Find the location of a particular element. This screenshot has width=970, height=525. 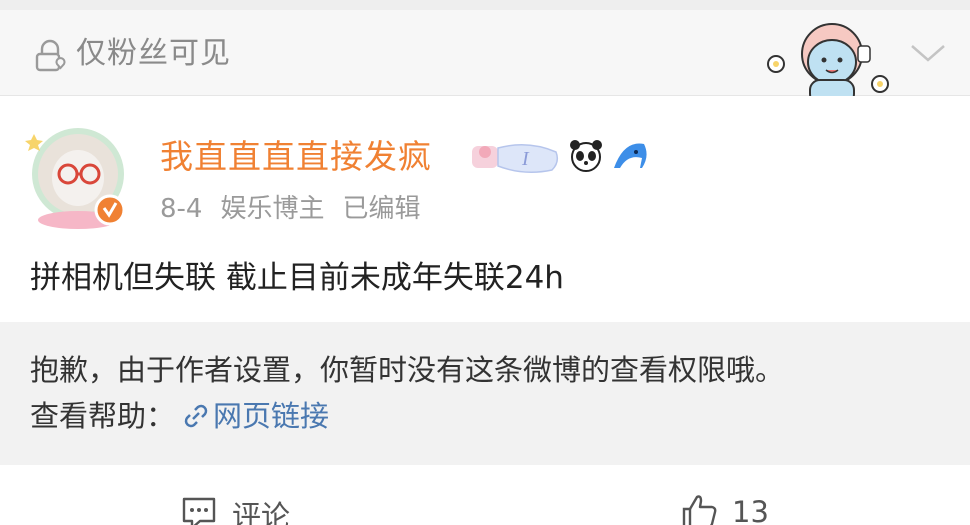

visibility-label: 仅粉丝可见 is located at coordinates (153, 53).